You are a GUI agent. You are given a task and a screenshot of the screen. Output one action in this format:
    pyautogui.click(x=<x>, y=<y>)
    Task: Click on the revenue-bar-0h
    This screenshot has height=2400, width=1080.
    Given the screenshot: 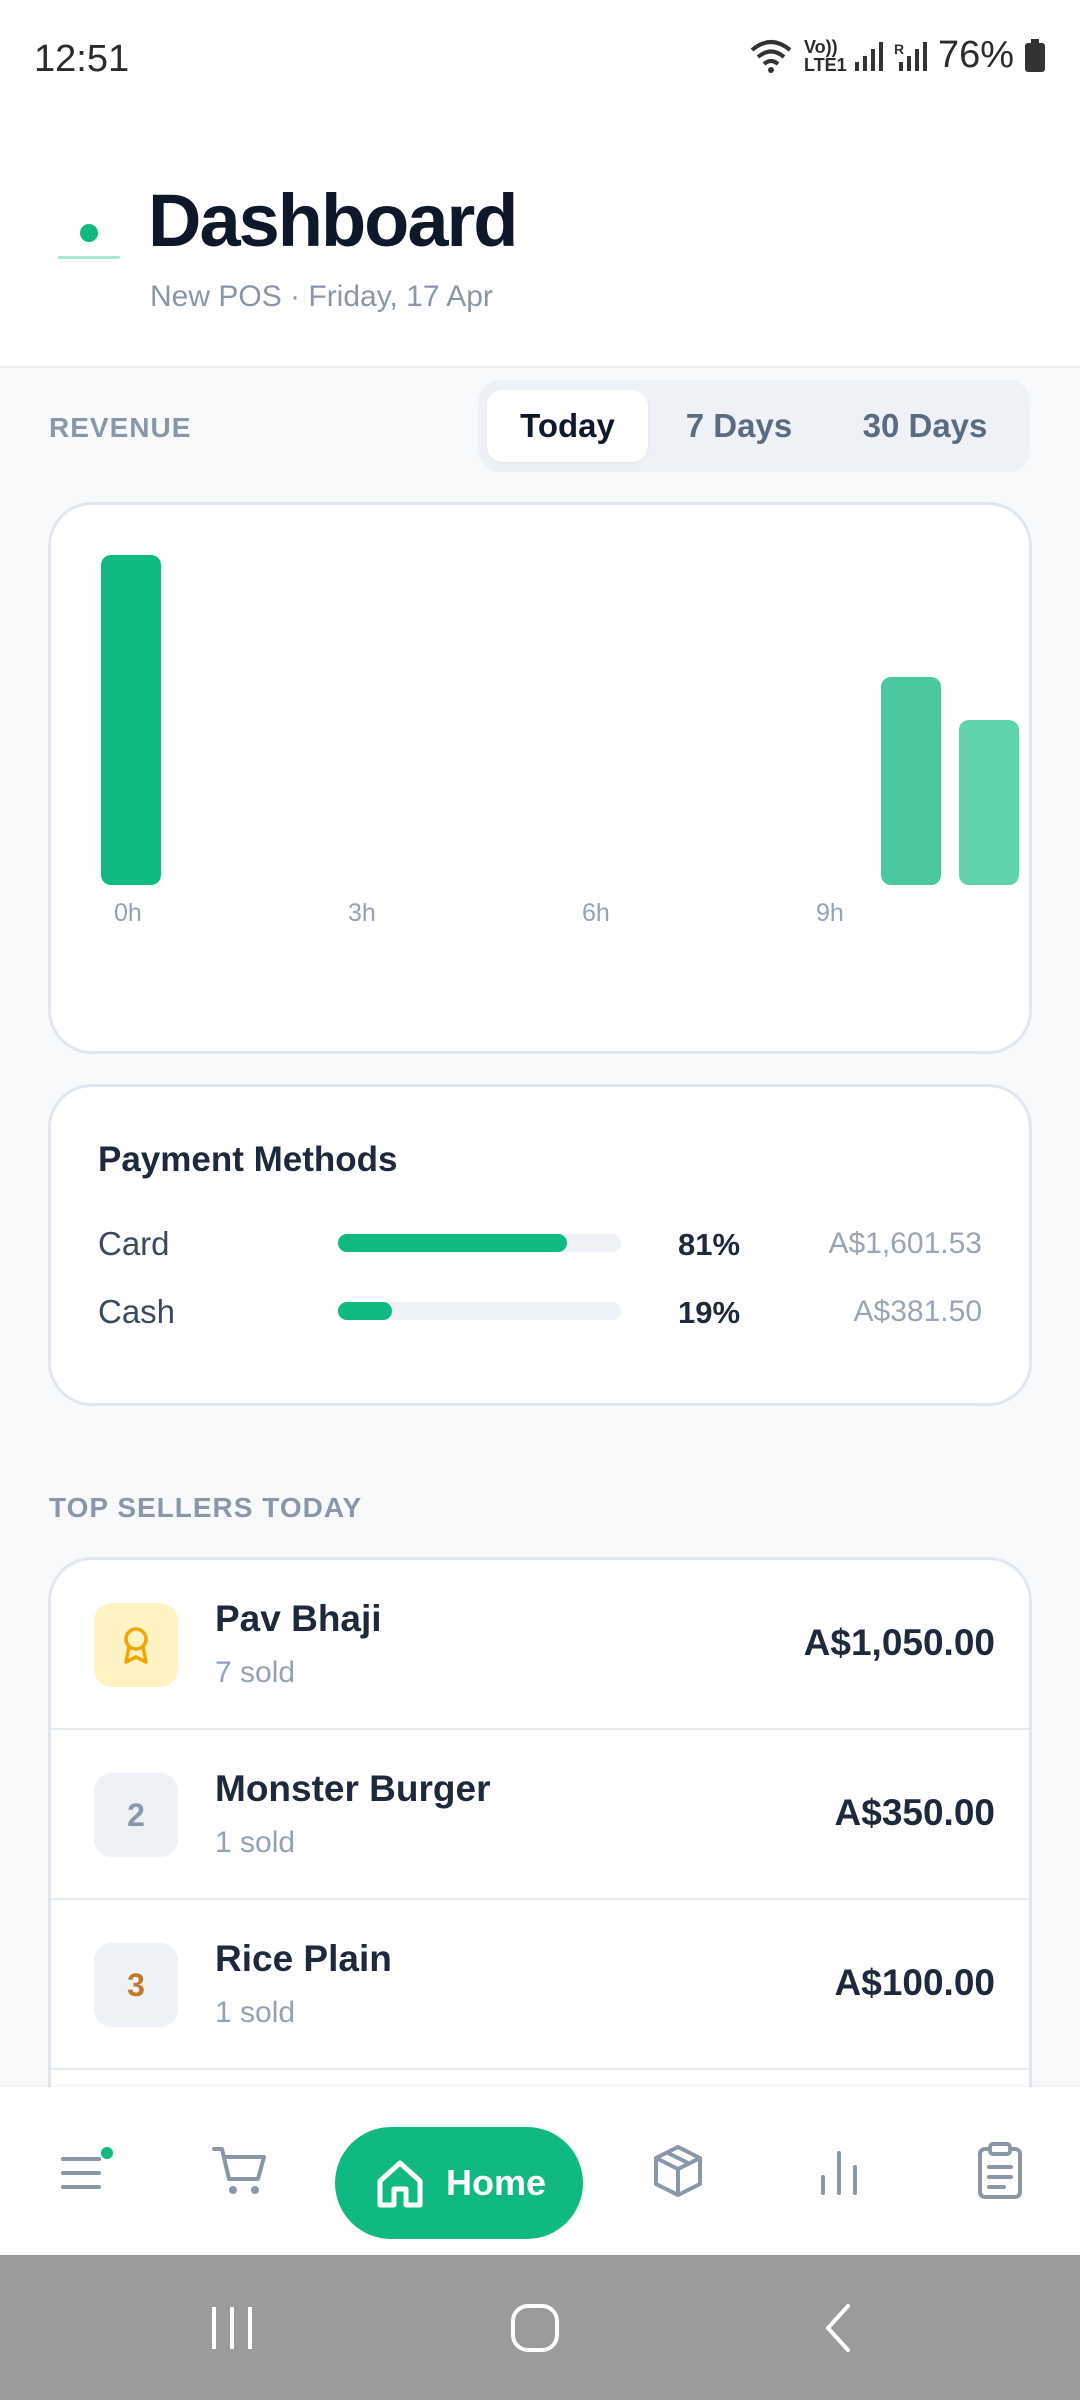 What is the action you would take?
    pyautogui.click(x=131, y=720)
    